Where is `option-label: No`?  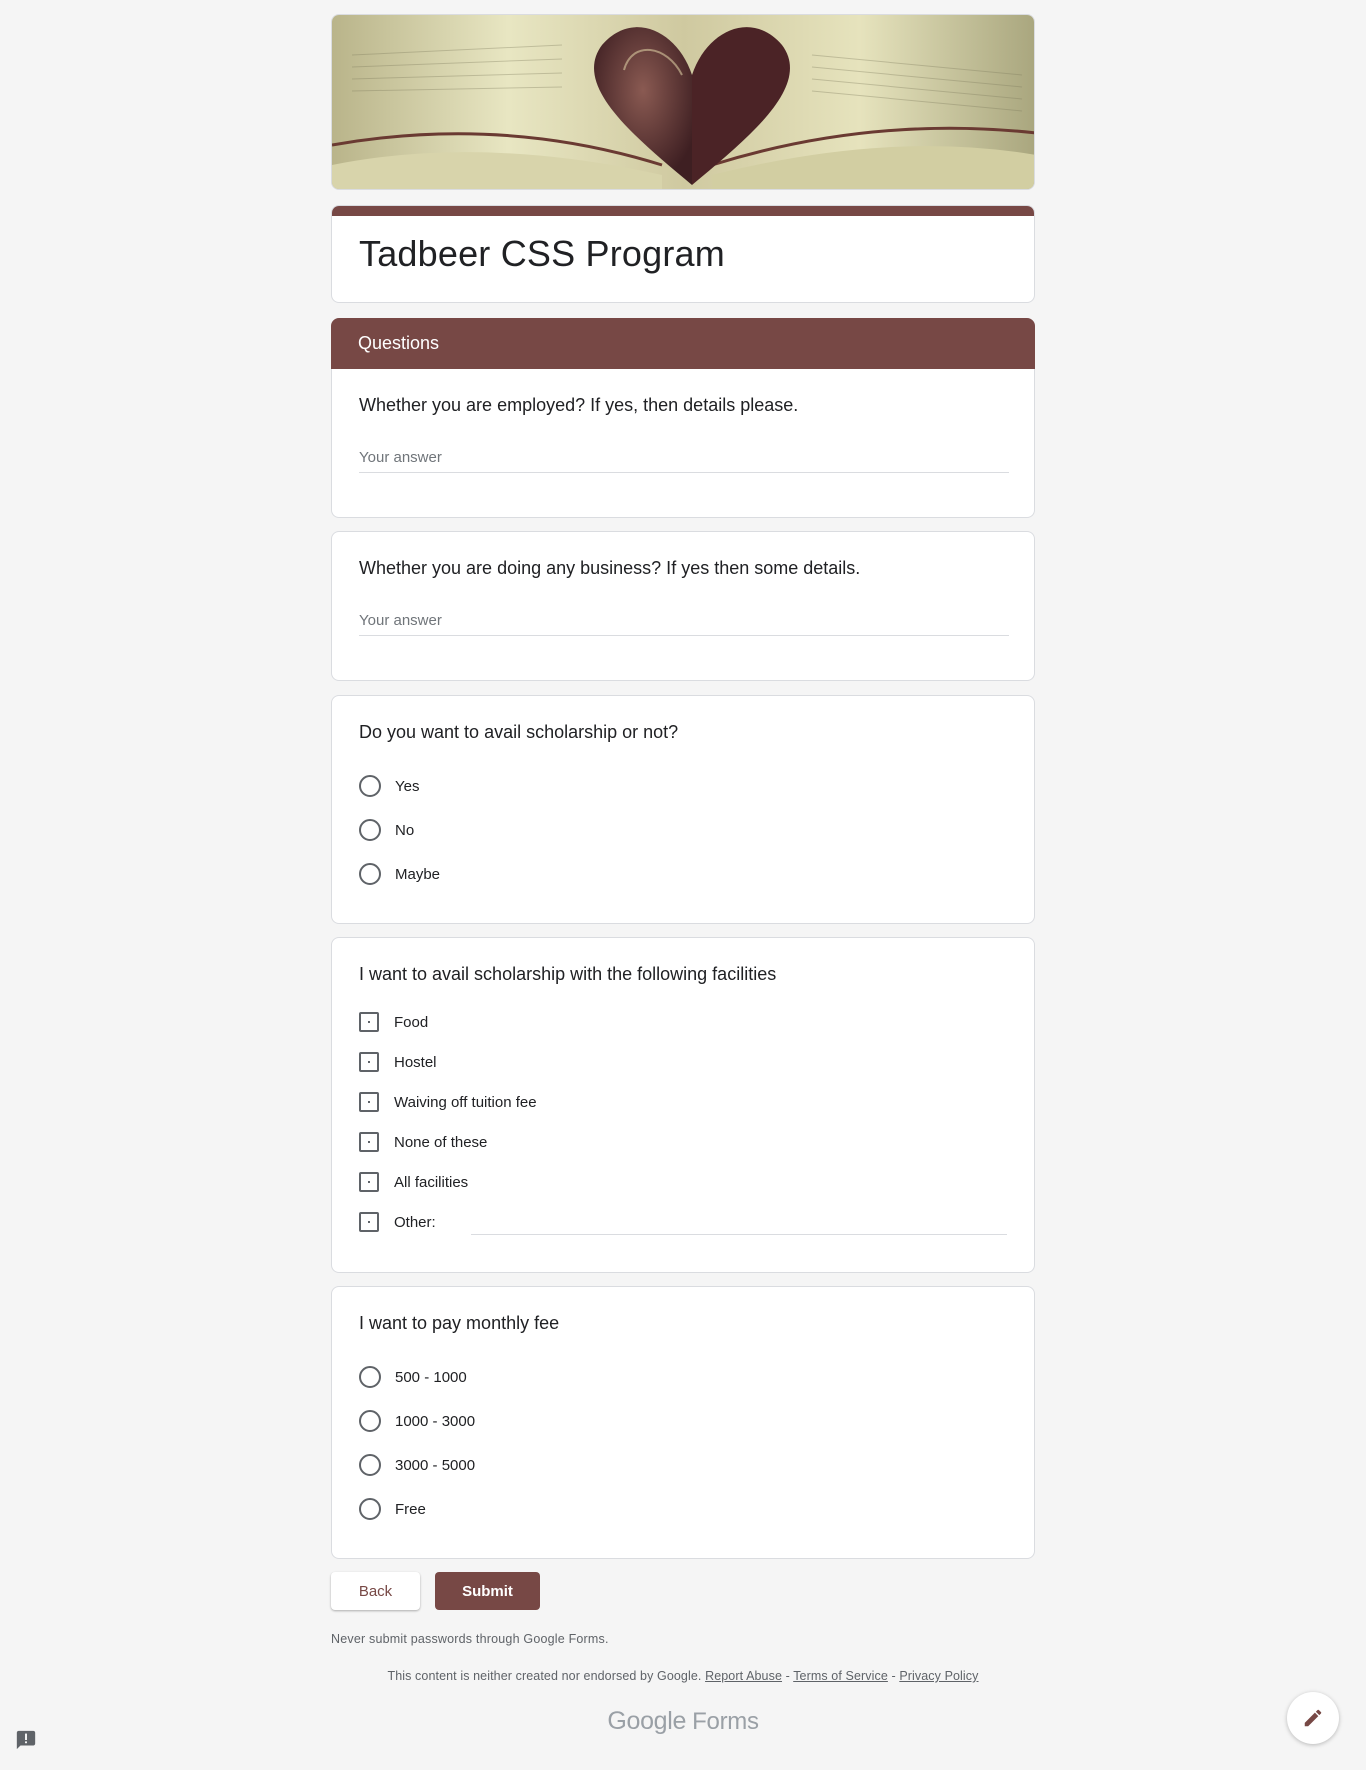
option-label: No is located at coordinates (405, 830).